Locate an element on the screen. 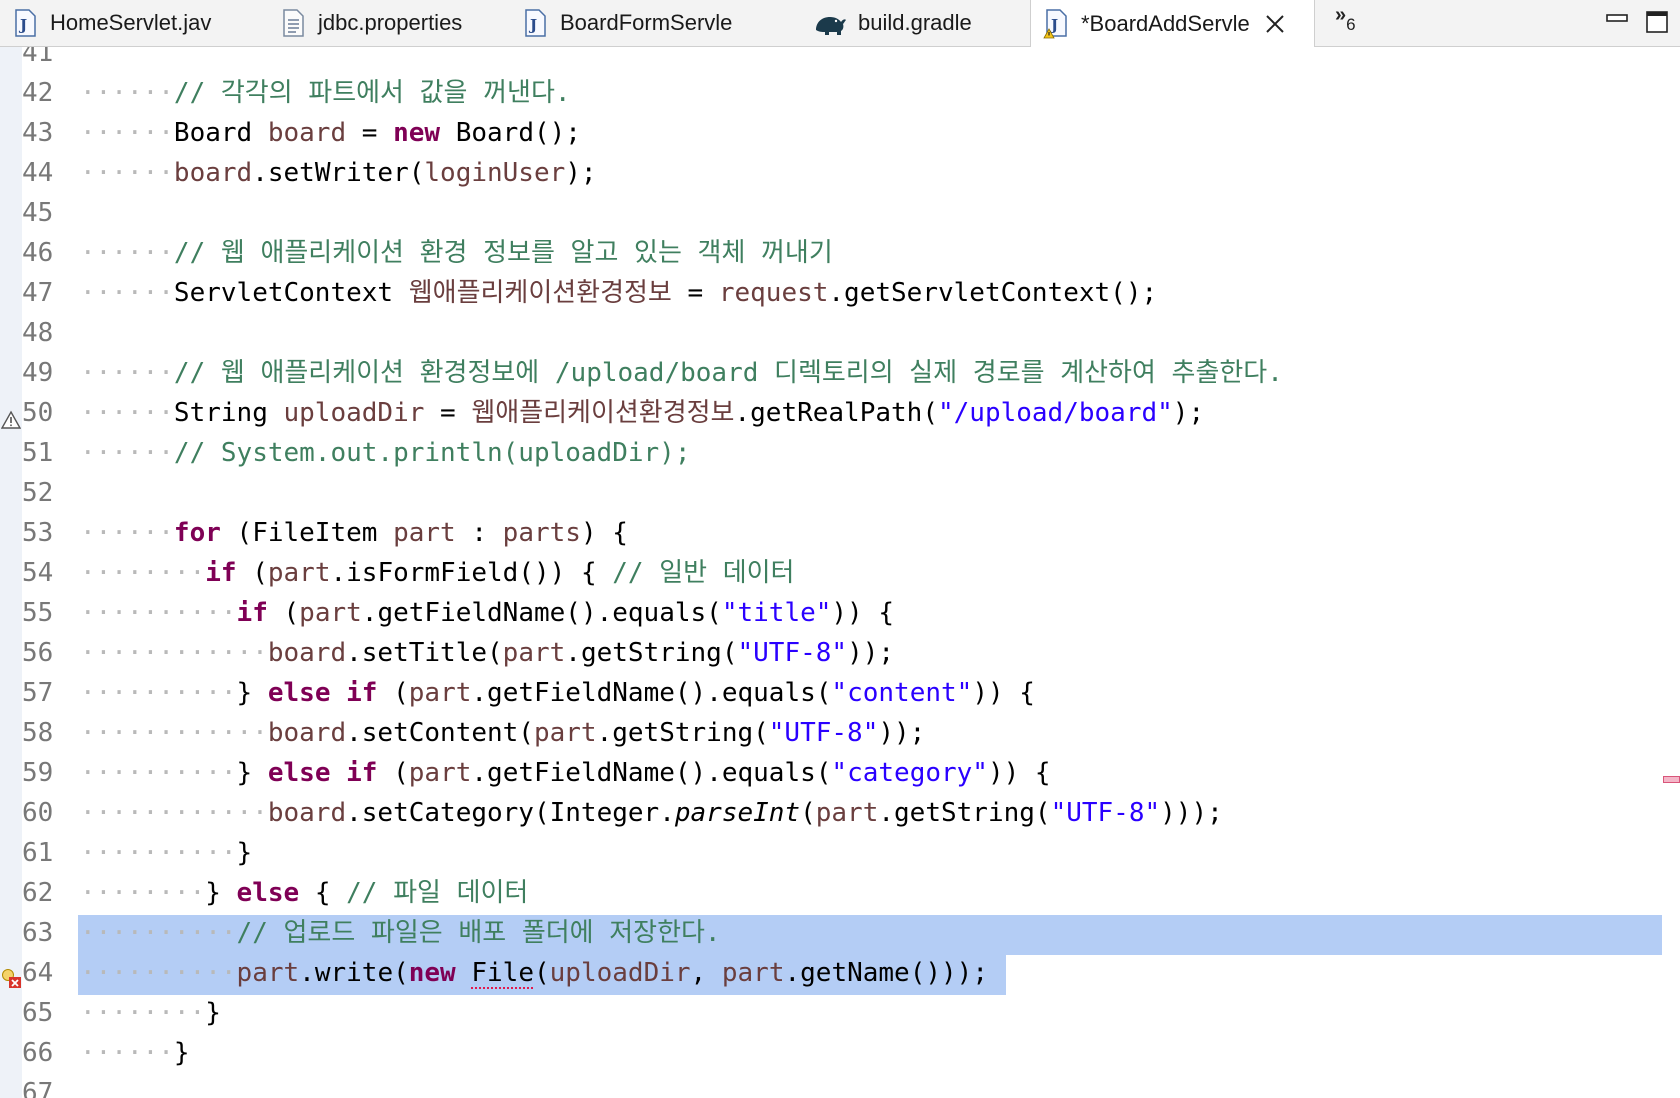  whitespace-dots: ········ is located at coordinates (143, 1013).